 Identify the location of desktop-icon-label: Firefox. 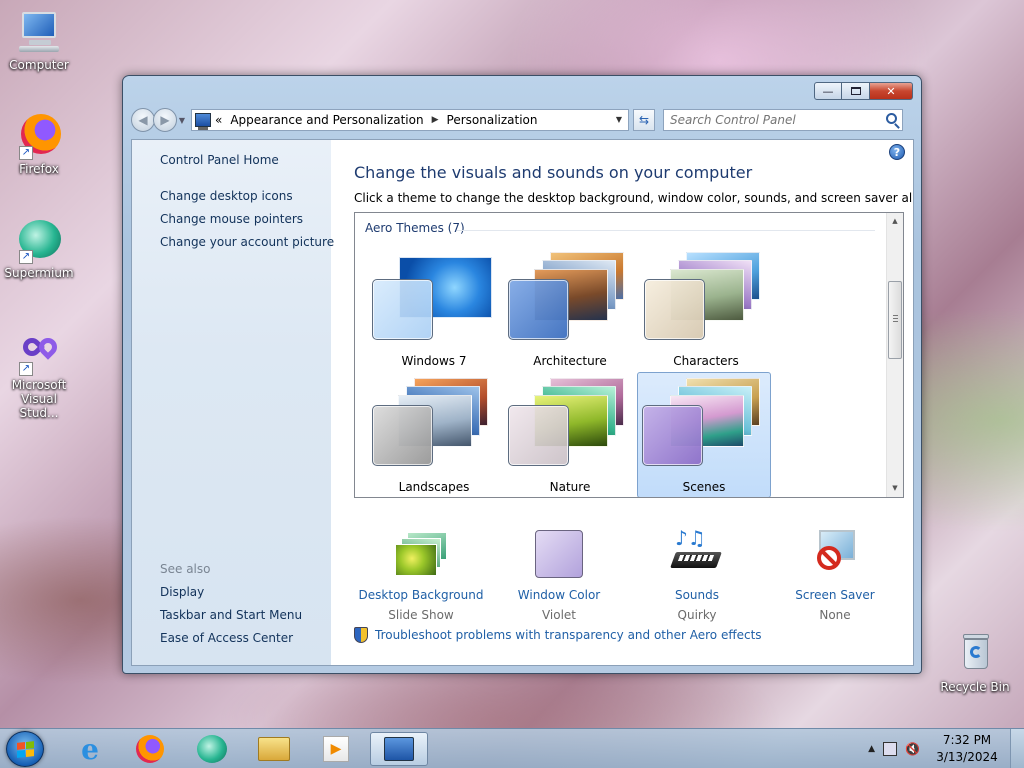
(39, 169).